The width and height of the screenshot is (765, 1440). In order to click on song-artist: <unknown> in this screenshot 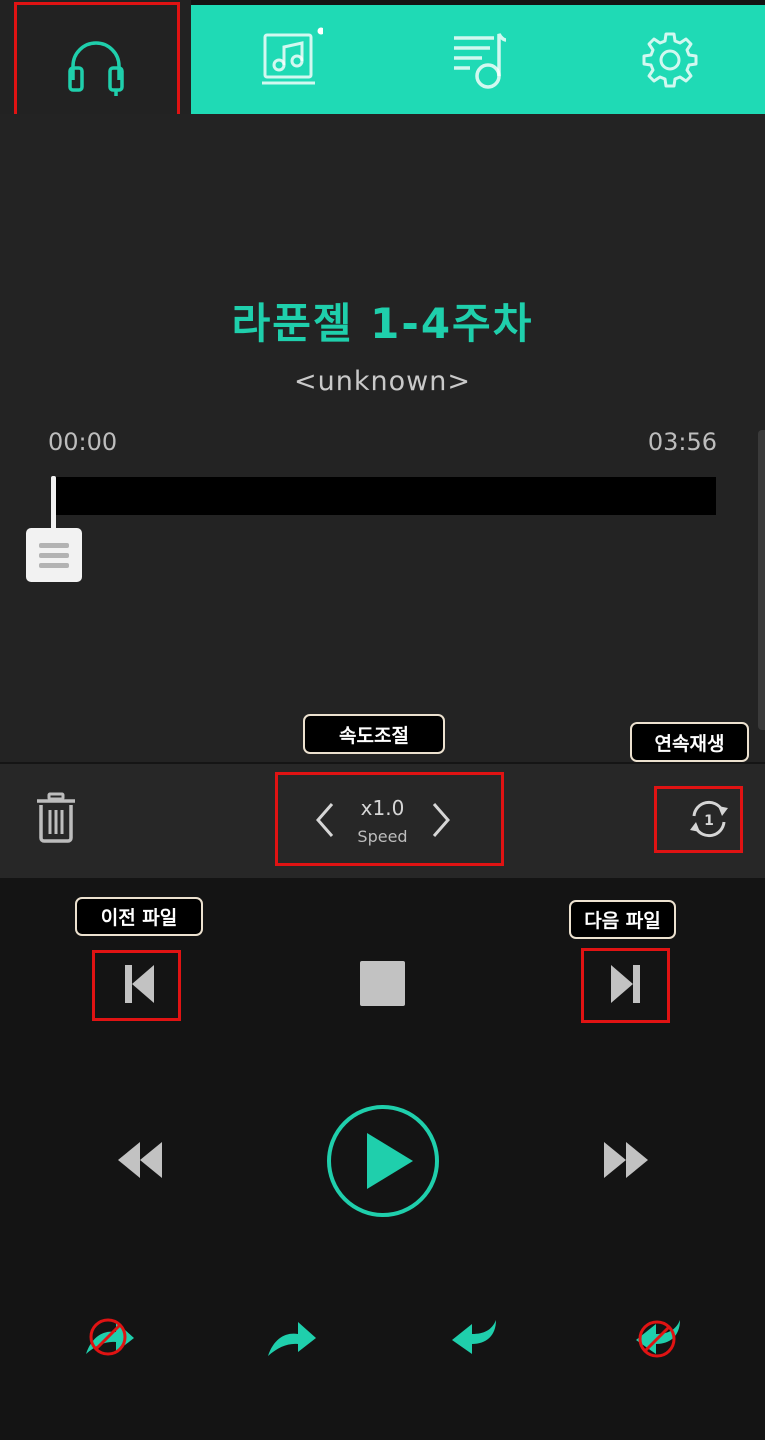, I will do `click(382, 381)`.